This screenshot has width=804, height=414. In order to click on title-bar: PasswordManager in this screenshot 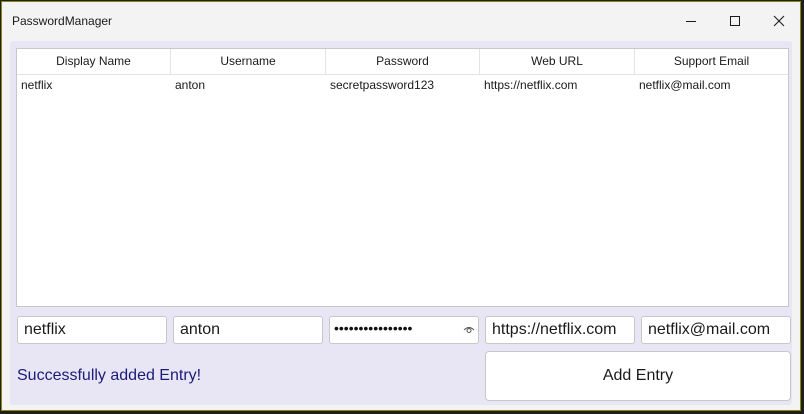, I will do `click(401, 21)`.